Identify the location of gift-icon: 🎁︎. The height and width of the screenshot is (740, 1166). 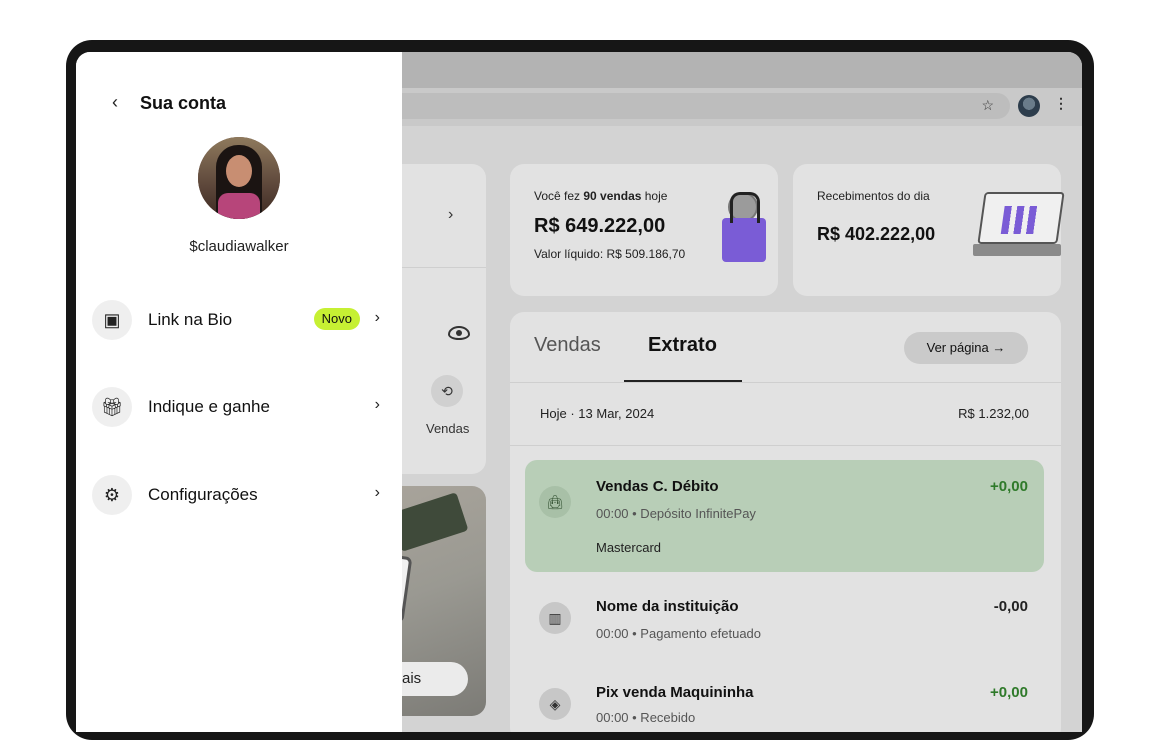
(112, 407).